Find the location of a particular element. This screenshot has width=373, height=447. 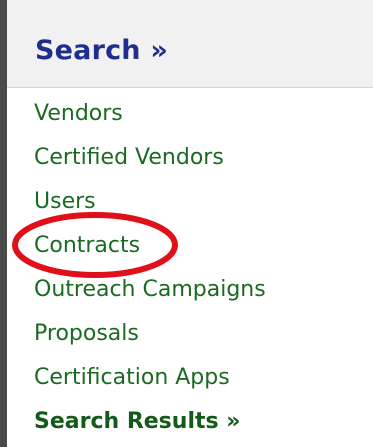

menu-item-certified-vendors: Certified Vendors is located at coordinates (129, 158).